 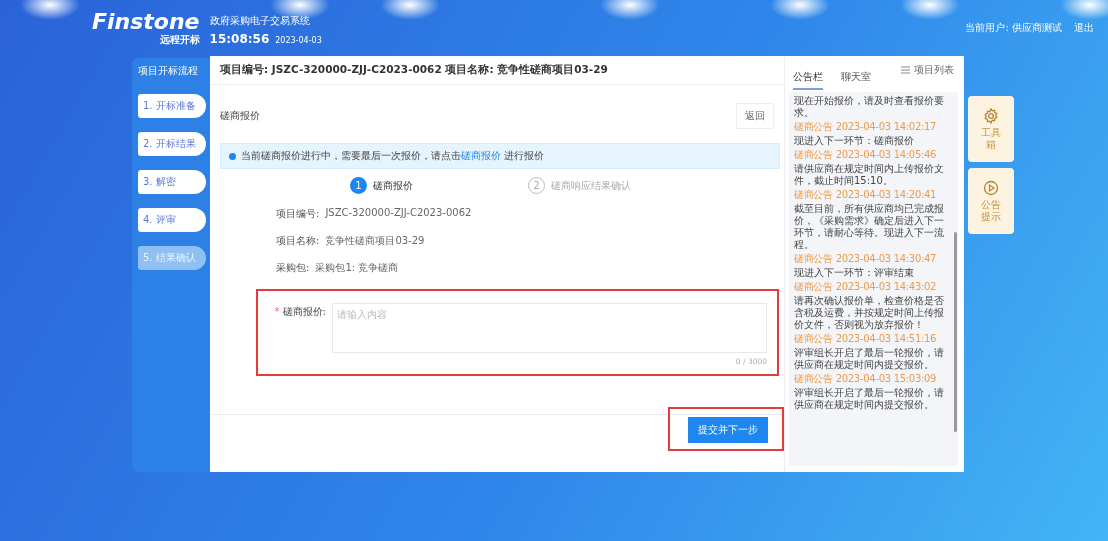 What do you see at coordinates (172, 182) in the screenshot?
I see `sidebar-item: 3. 解密` at bounding box center [172, 182].